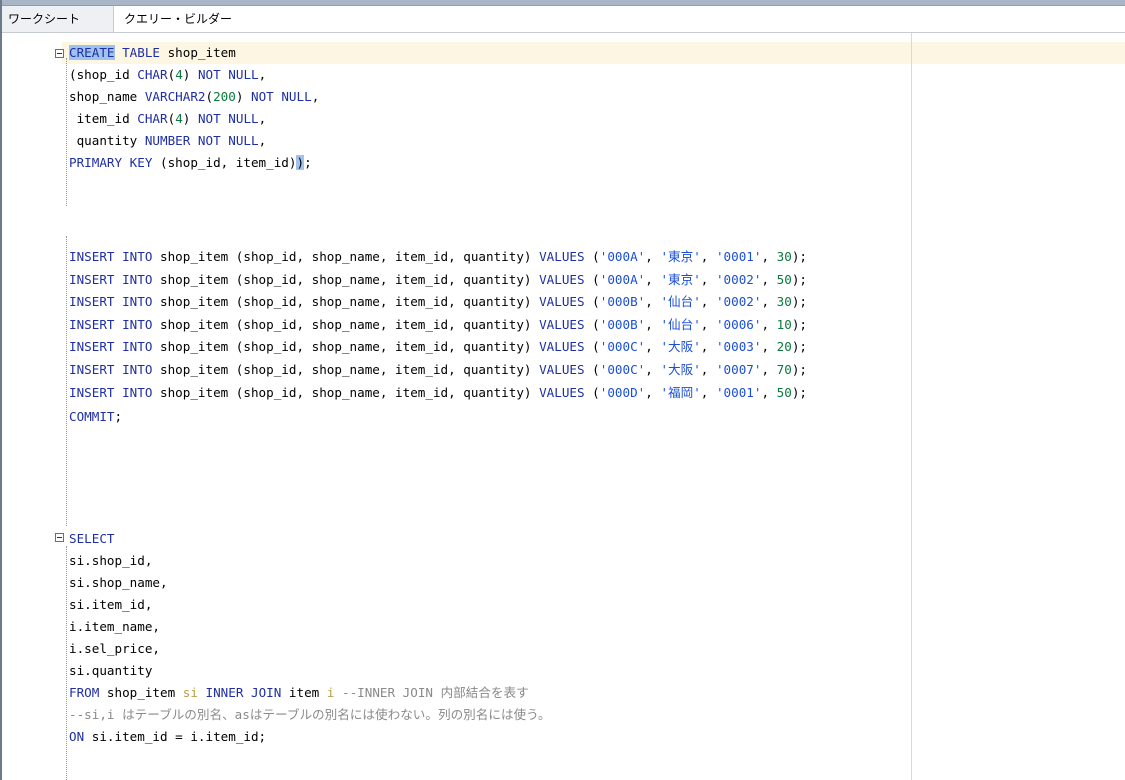 The width and height of the screenshot is (1125, 780). I want to click on pk-columns: (shop_id, item_id), so click(224, 162).